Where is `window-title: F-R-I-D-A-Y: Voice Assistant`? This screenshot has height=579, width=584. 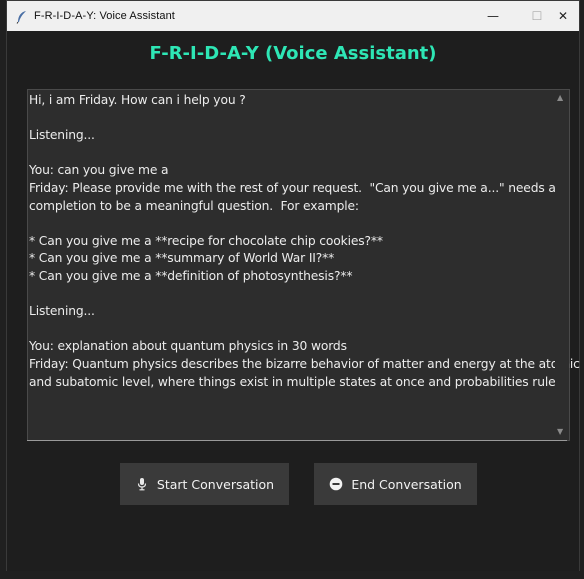 window-title: F-R-I-D-A-Y: Voice Assistant is located at coordinates (104, 16).